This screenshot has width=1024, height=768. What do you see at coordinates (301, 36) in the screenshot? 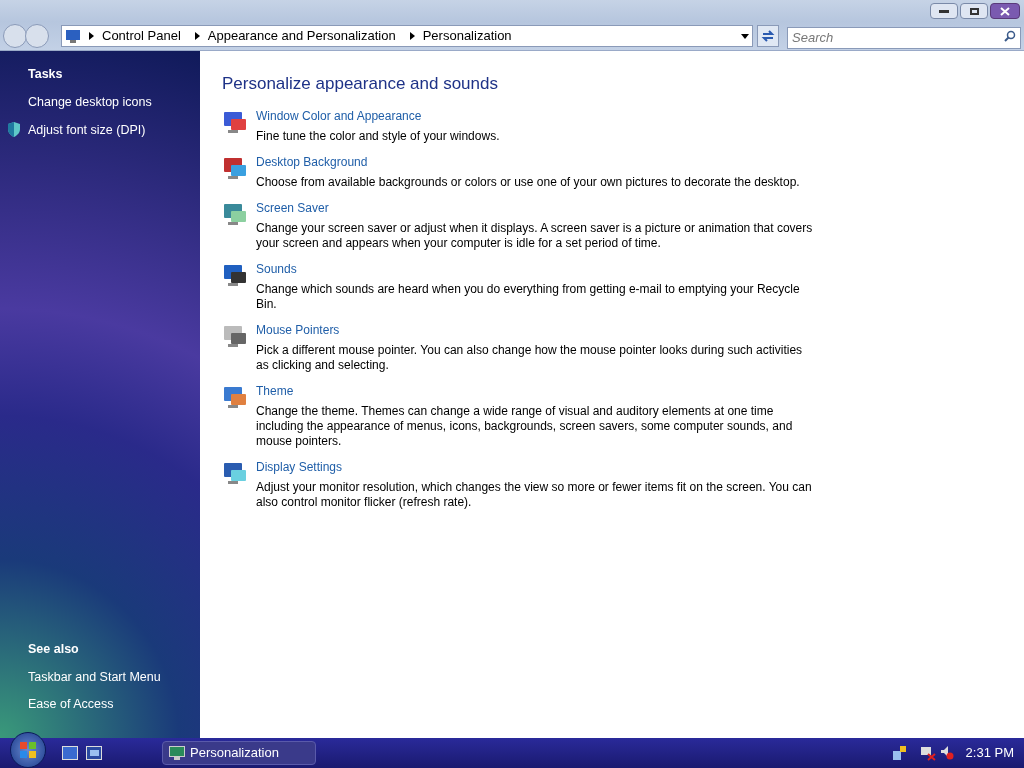
I see `breadcrumb: Appearance and Personalization` at bounding box center [301, 36].